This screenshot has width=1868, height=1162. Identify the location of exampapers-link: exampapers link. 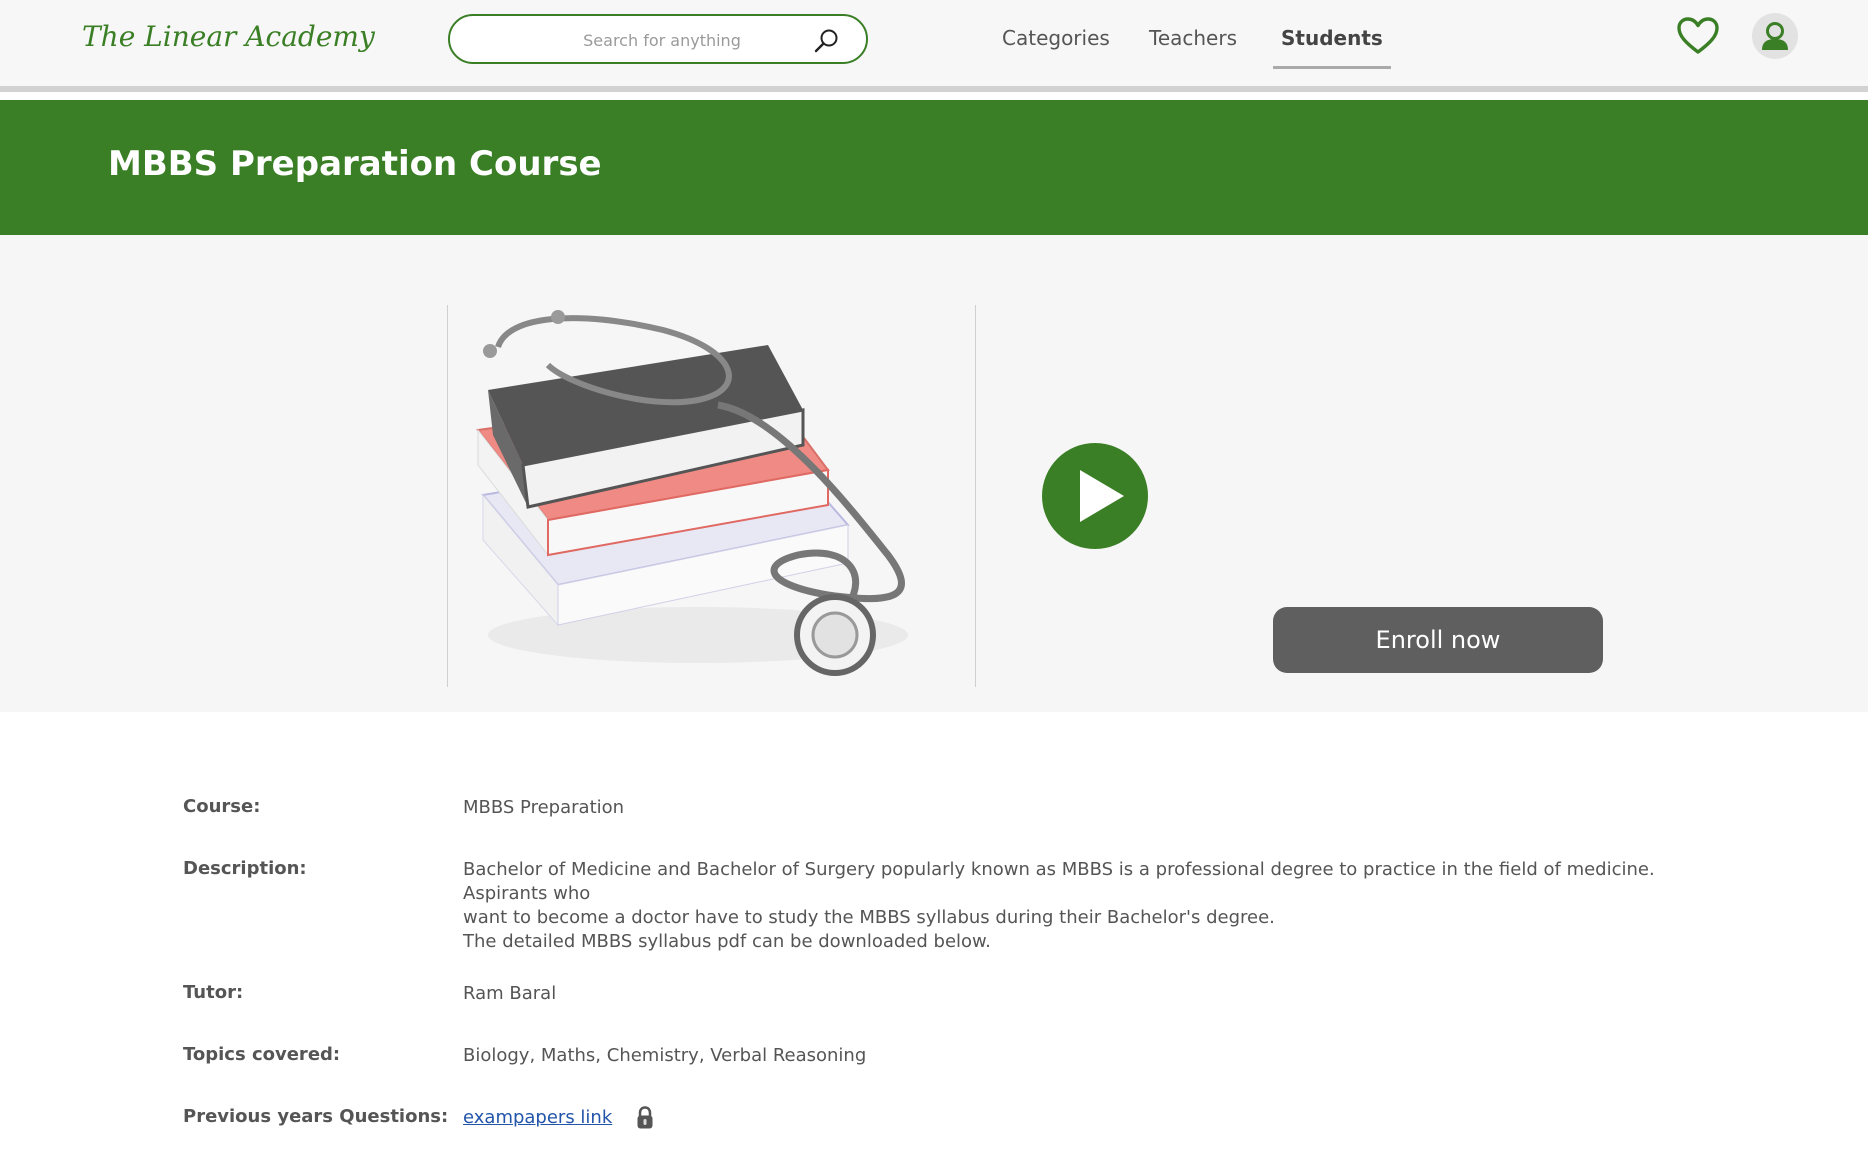
(537, 1117).